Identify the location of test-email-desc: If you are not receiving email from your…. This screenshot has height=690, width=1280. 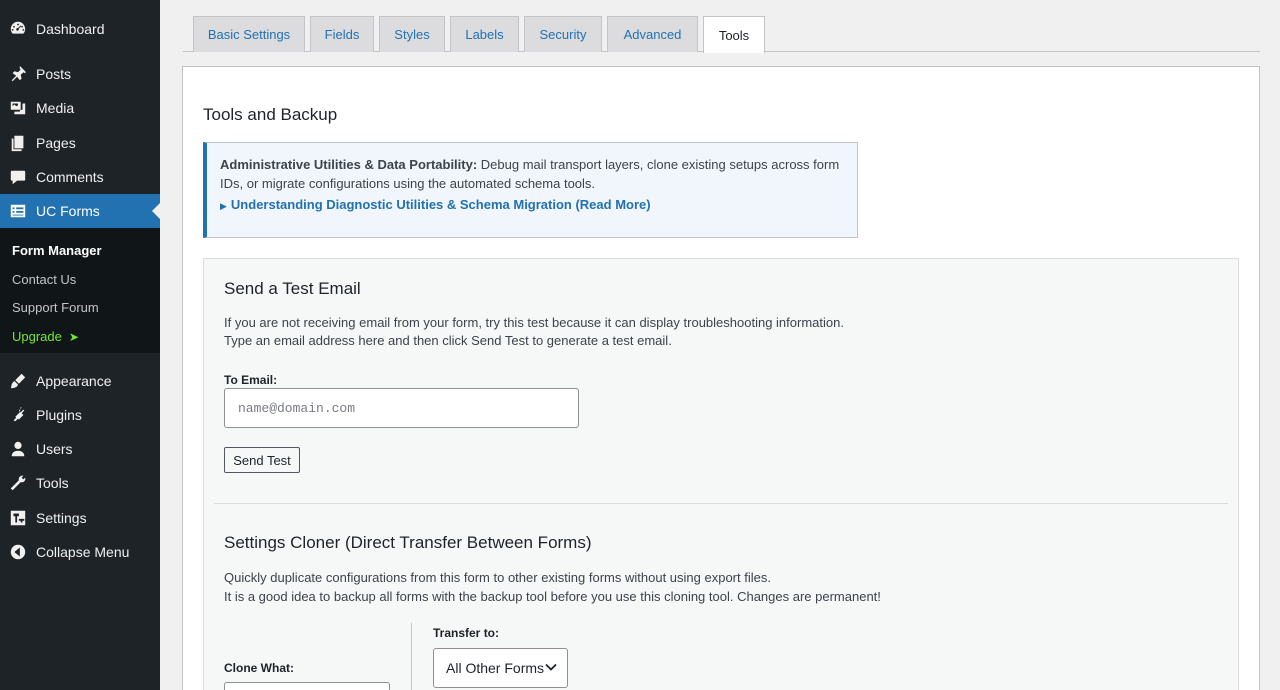
(534, 332).